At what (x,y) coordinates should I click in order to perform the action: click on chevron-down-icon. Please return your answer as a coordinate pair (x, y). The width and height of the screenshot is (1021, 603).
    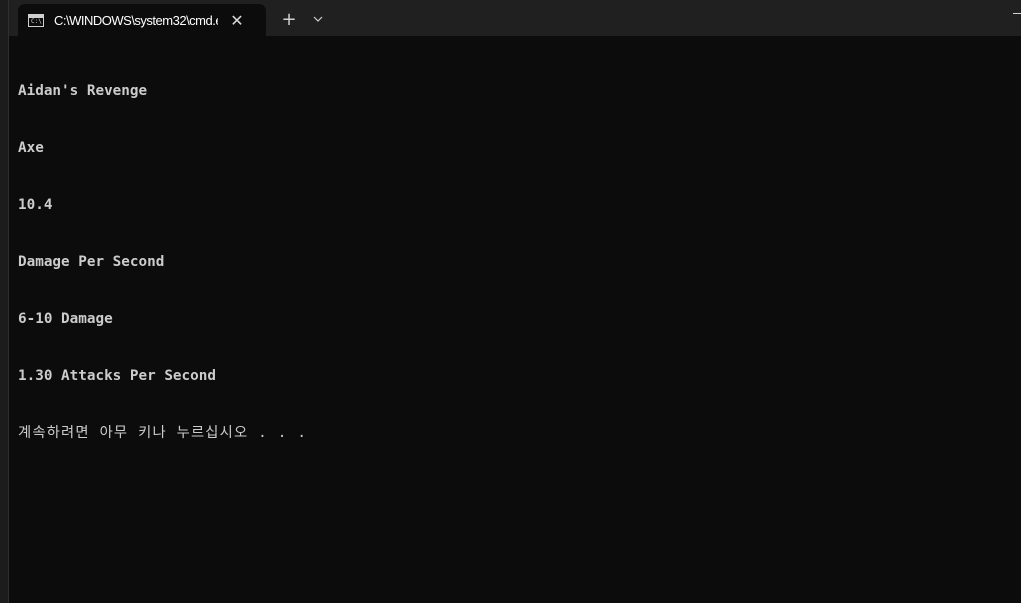
    Looking at the image, I should click on (318, 19).